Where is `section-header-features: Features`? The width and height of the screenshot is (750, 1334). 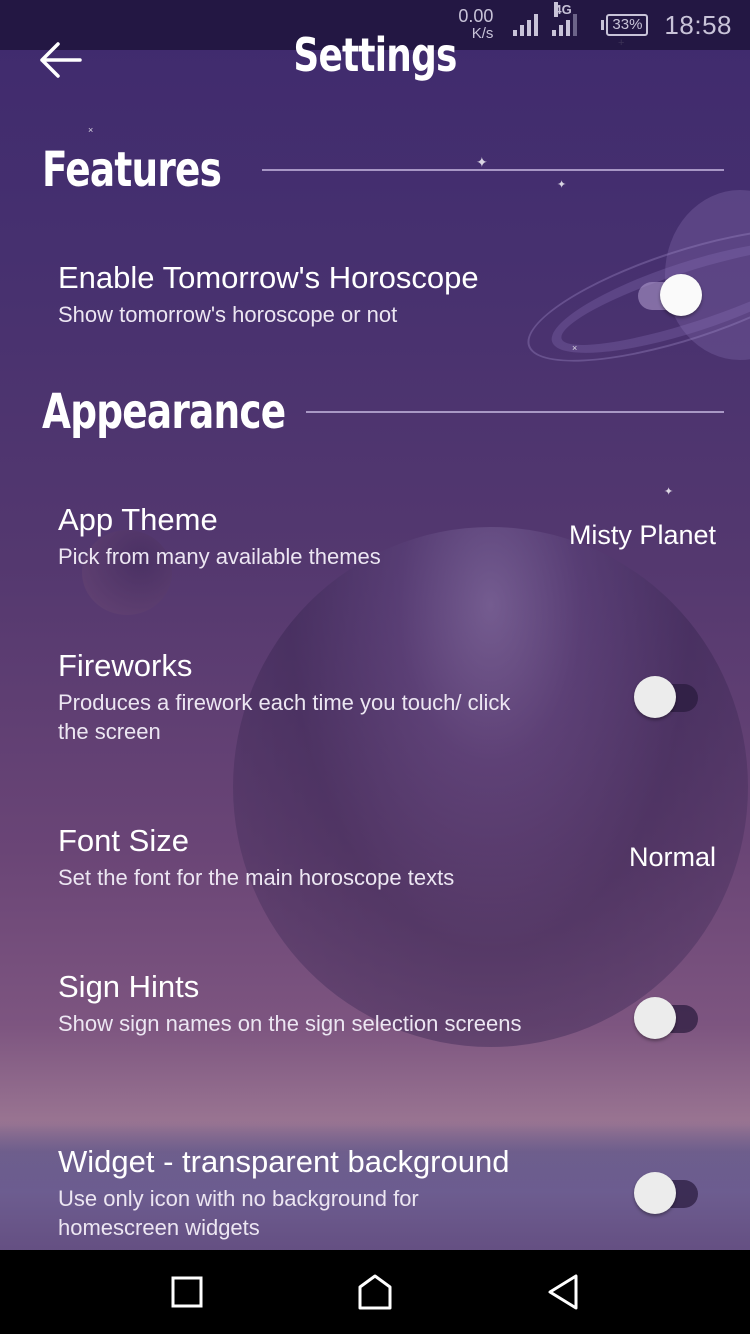
section-header-features: Features is located at coordinates (383, 170).